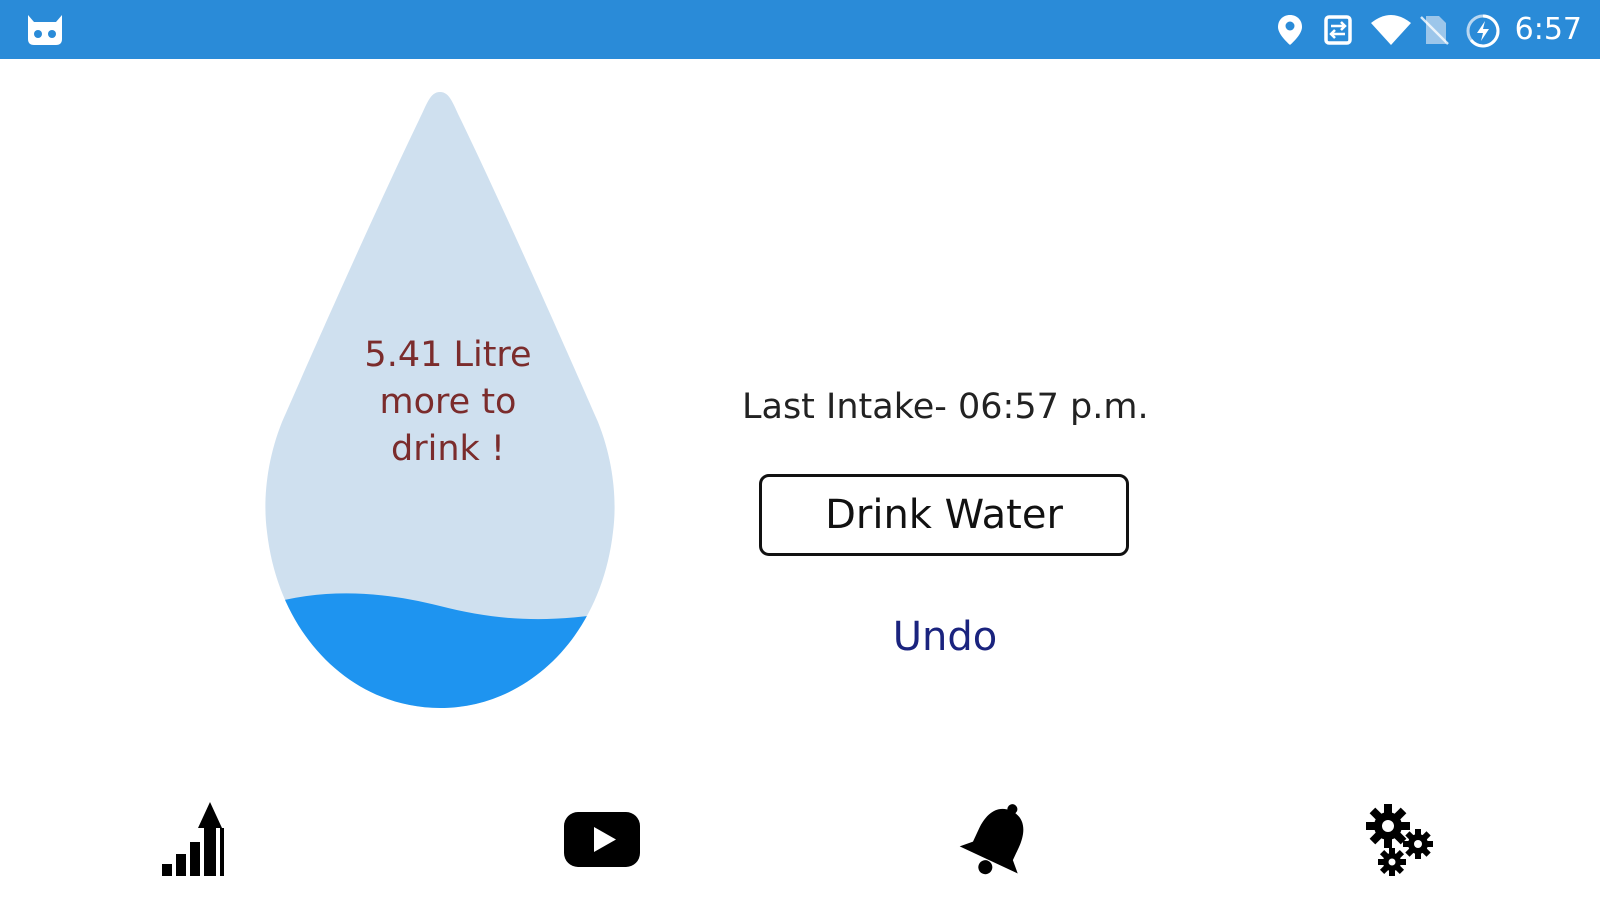  I want to click on status-time: 6:57, so click(1548, 29).